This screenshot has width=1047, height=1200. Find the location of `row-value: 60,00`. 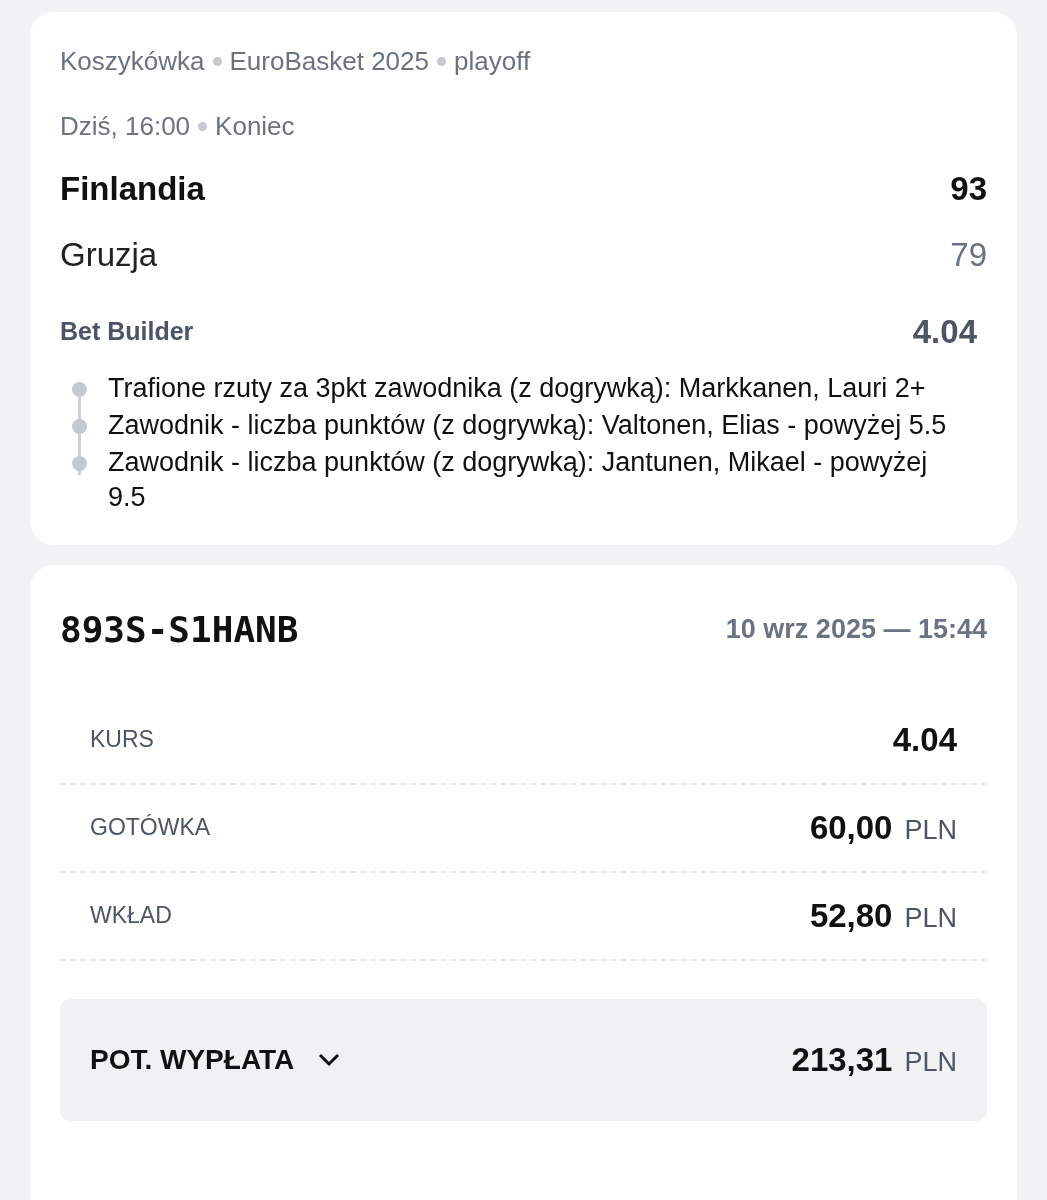

row-value: 60,00 is located at coordinates (851, 827).